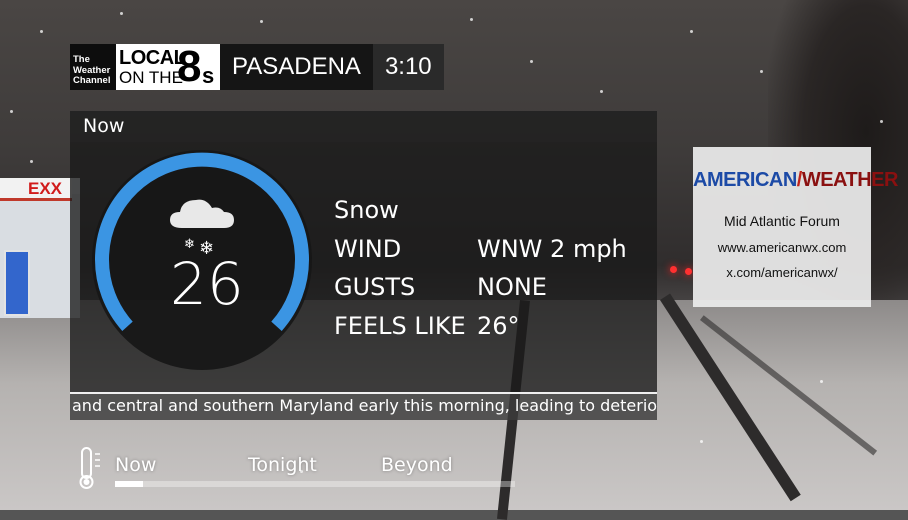 The width and height of the screenshot is (908, 520). Describe the element at coordinates (498, 325) in the screenshot. I see `feels-like-value: 26°` at that location.